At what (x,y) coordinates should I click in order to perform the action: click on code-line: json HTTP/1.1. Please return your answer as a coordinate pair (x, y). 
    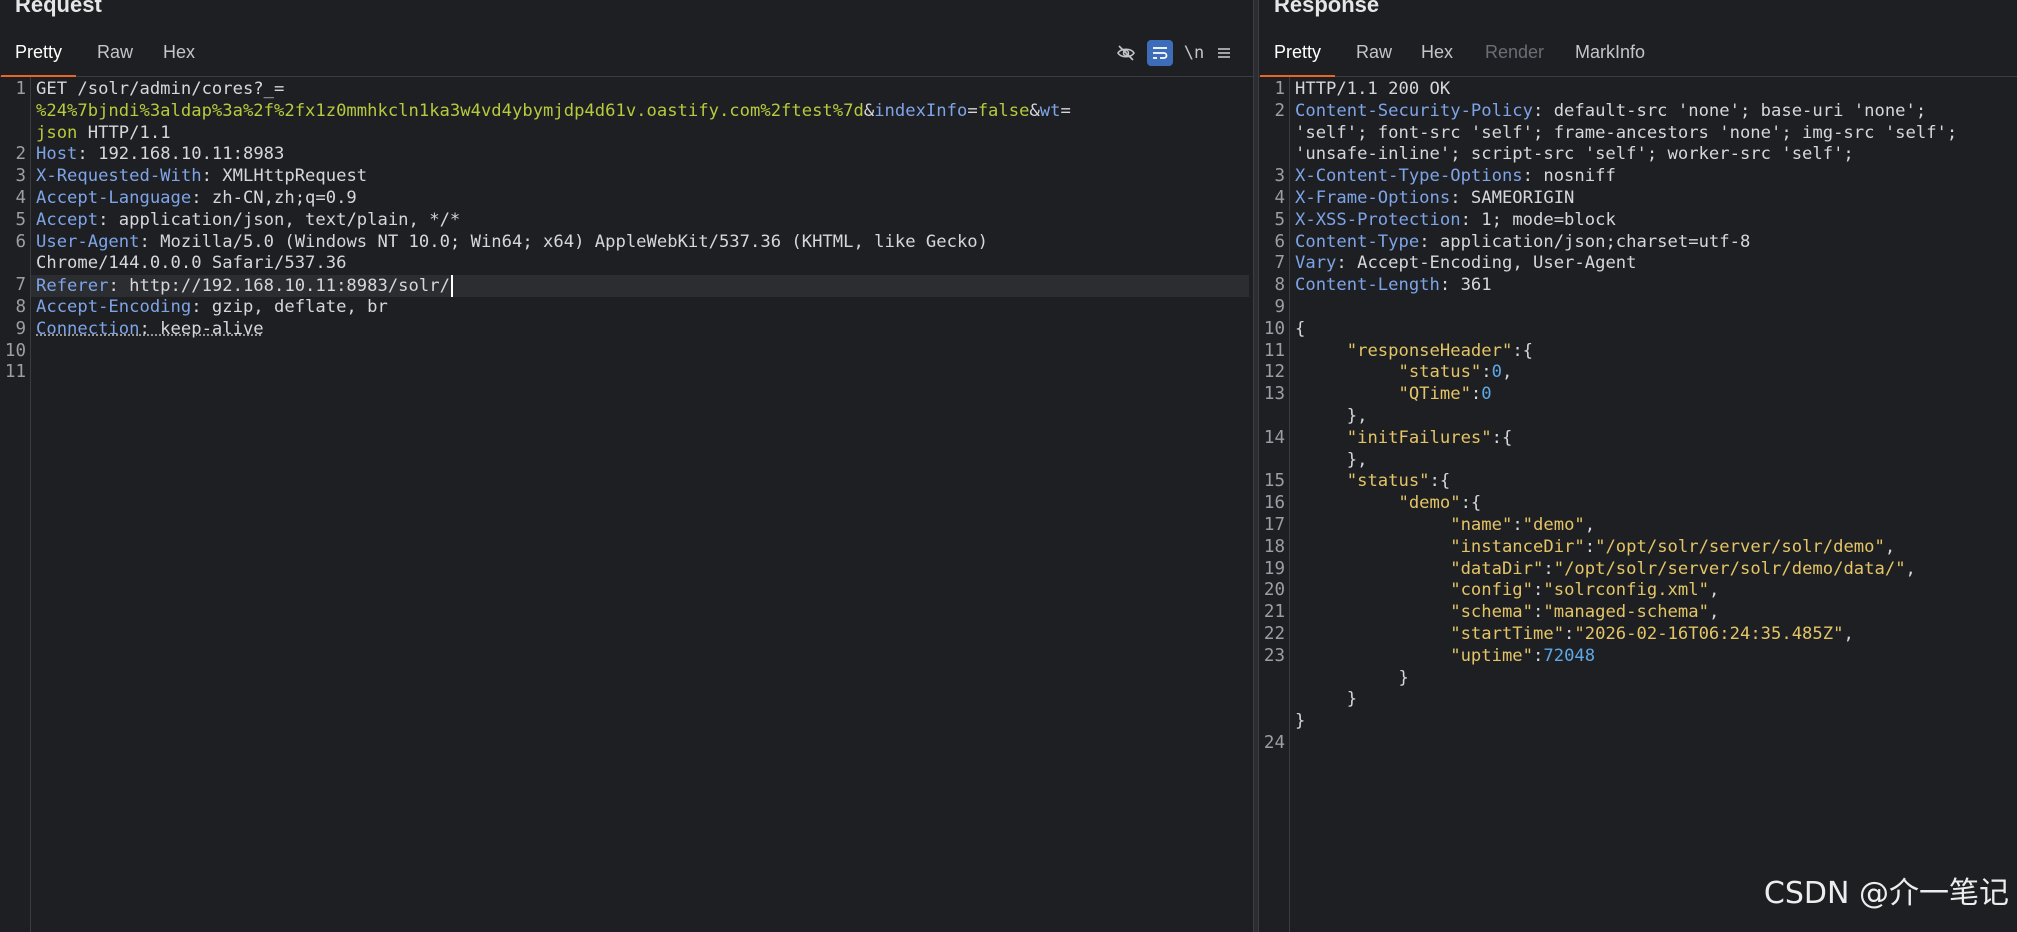
    Looking at the image, I should click on (642, 134).